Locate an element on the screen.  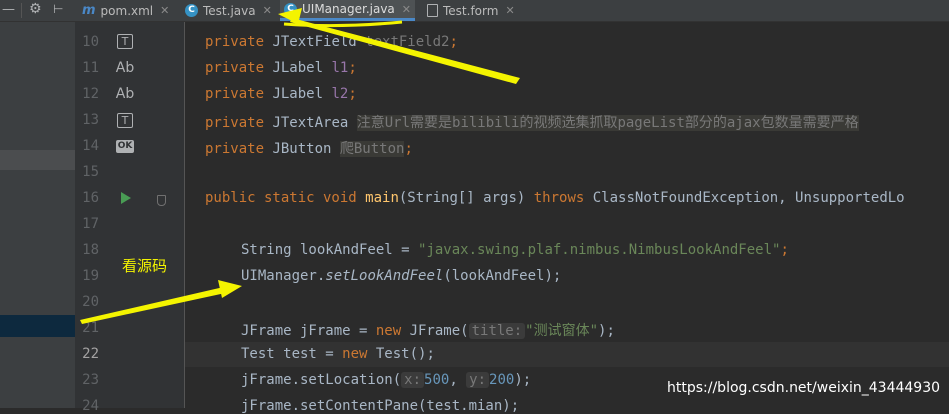
button-component-icon: OK is located at coordinates (125, 146).